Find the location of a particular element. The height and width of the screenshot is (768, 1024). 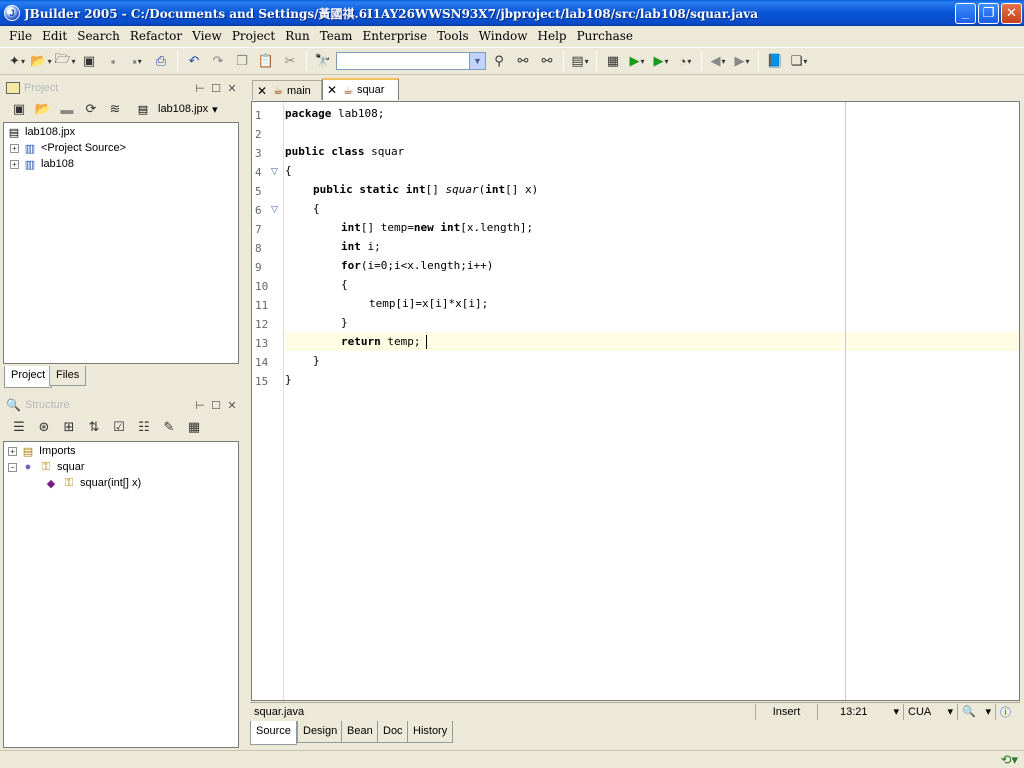

menu-edit: Edit is located at coordinates (54, 36).